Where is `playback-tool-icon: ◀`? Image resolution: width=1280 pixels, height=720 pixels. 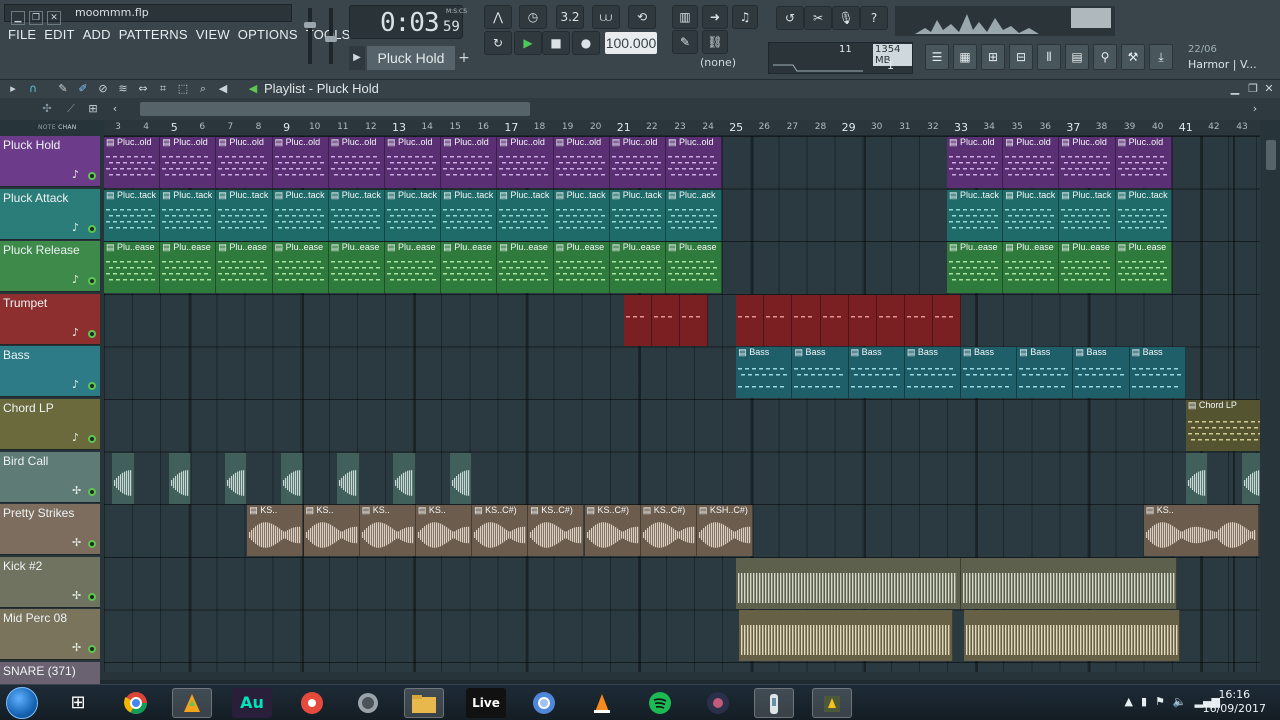
playback-tool-icon: ◀ is located at coordinates (223, 89).